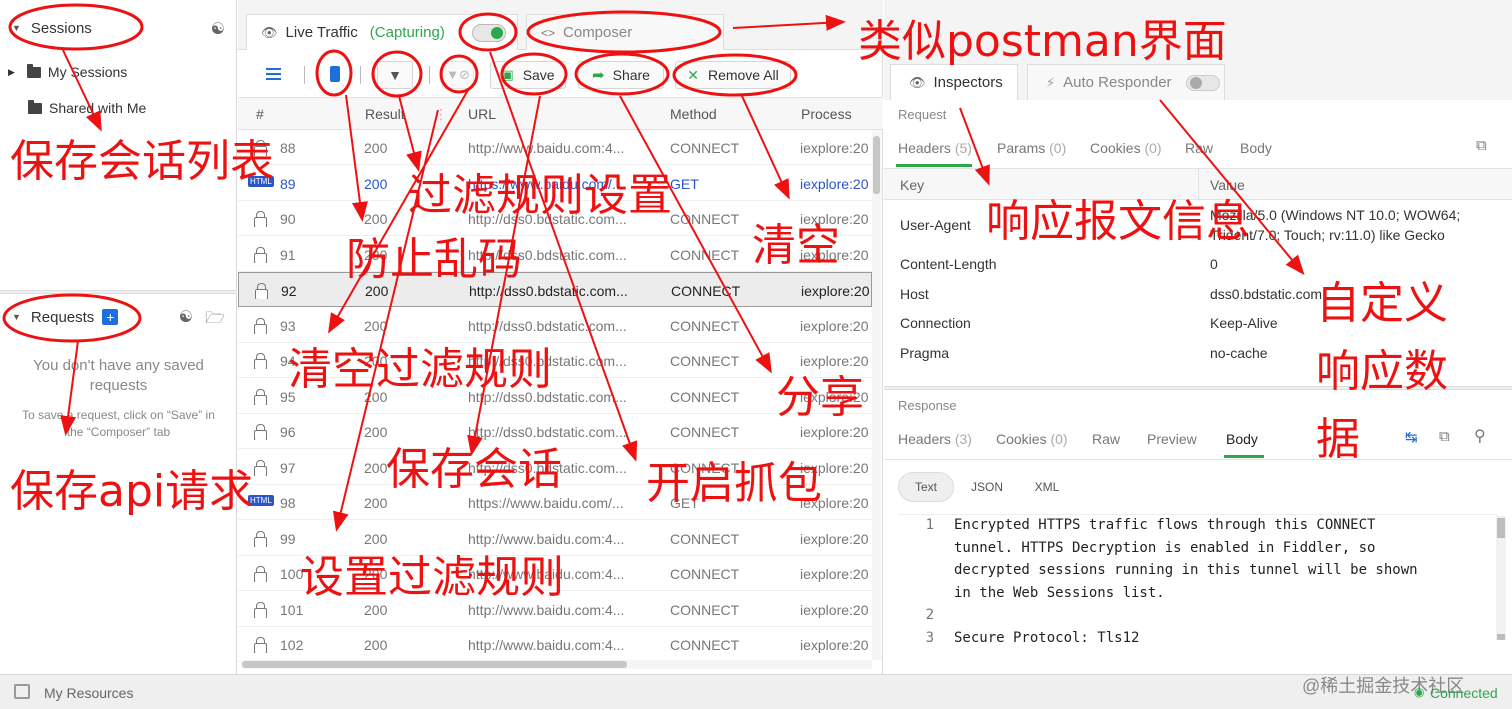  What do you see at coordinates (420, 369) in the screenshot?
I see `annotation-label: 清空过滤规则` at bounding box center [420, 369].